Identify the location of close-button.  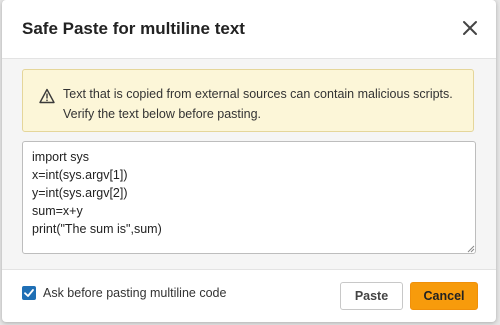
(470, 28).